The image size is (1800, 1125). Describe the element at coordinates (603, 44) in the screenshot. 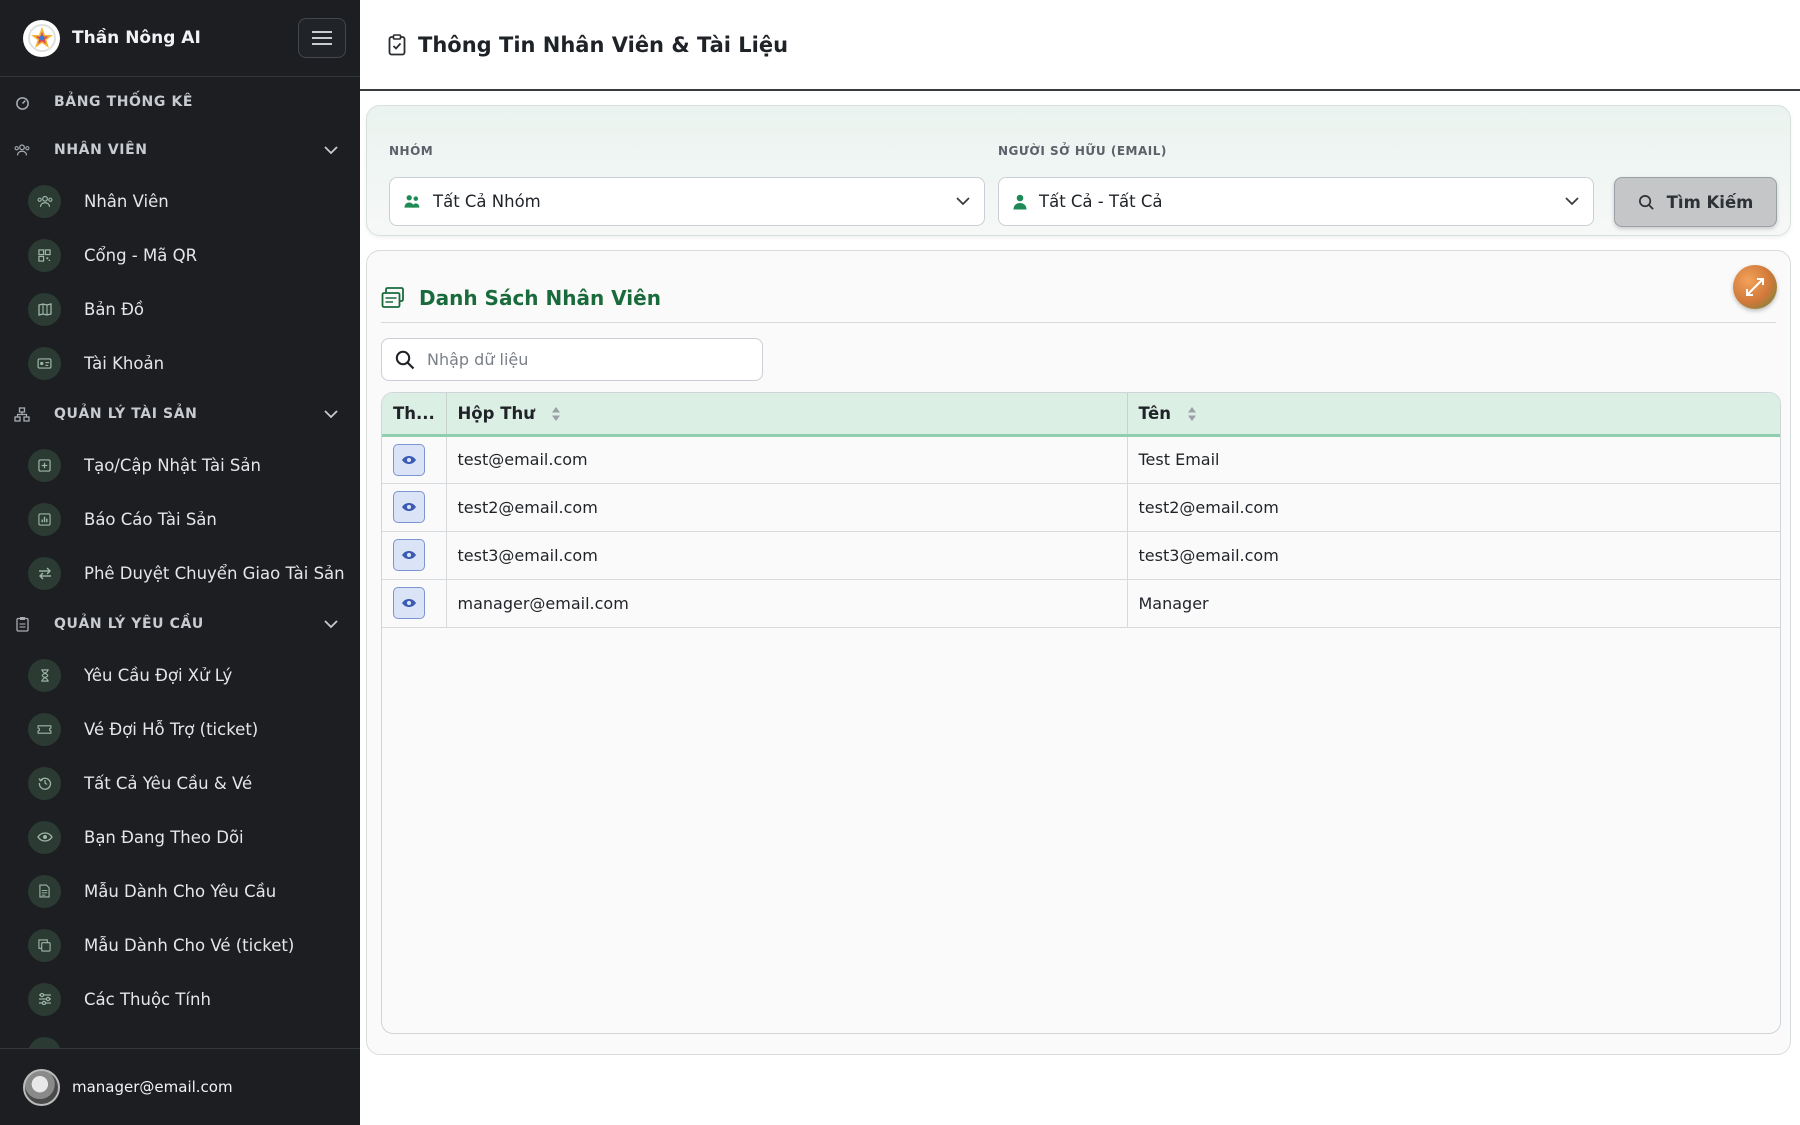

I see `page-title: Thông Tin Nhân Viên & Tài Liệu` at that location.